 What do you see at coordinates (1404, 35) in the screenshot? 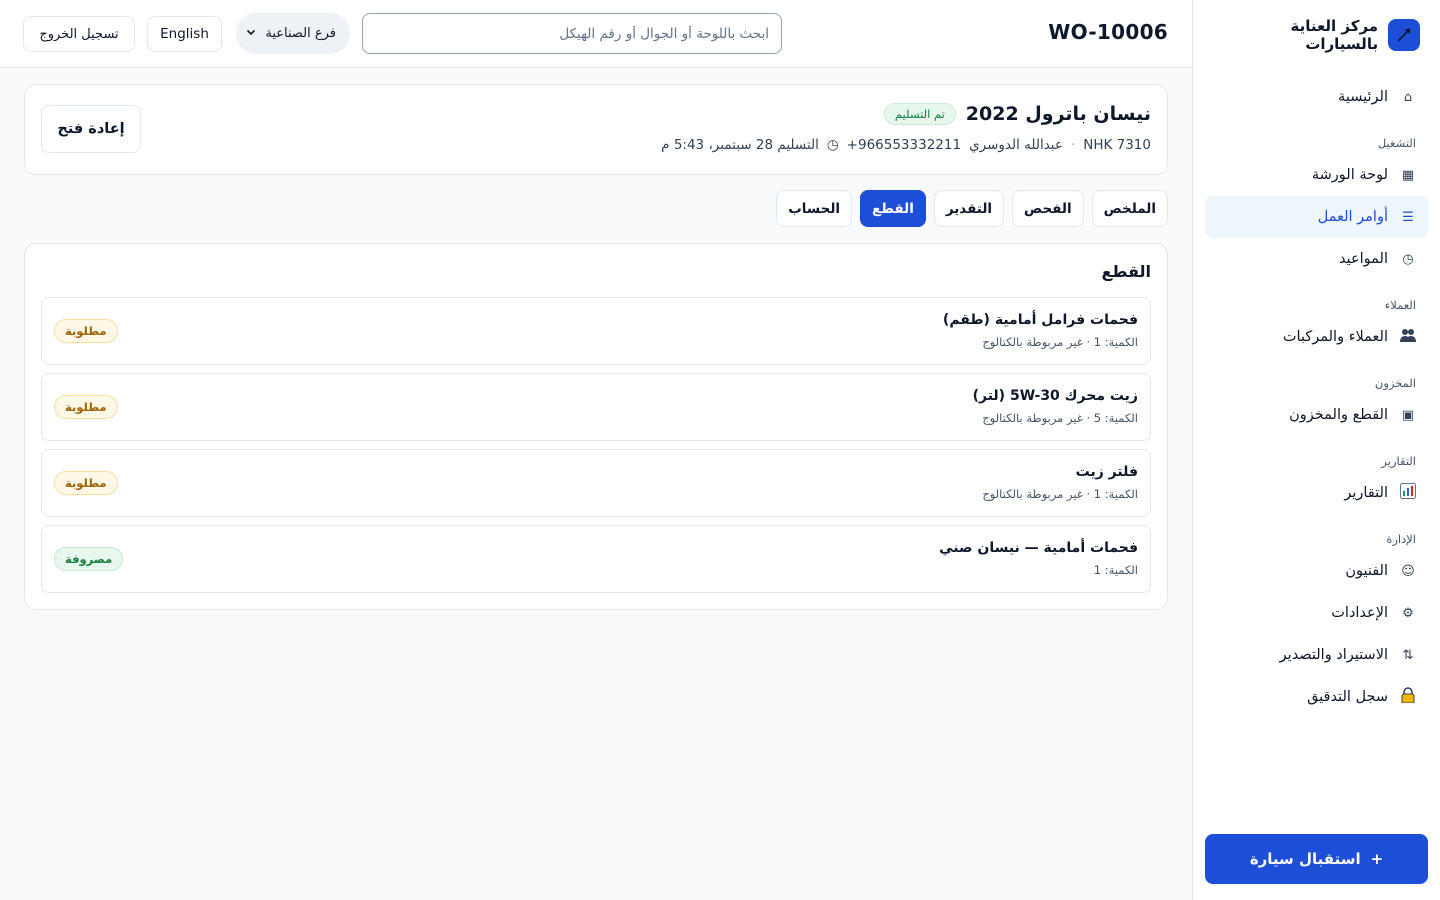
I see `wrench-icon` at bounding box center [1404, 35].